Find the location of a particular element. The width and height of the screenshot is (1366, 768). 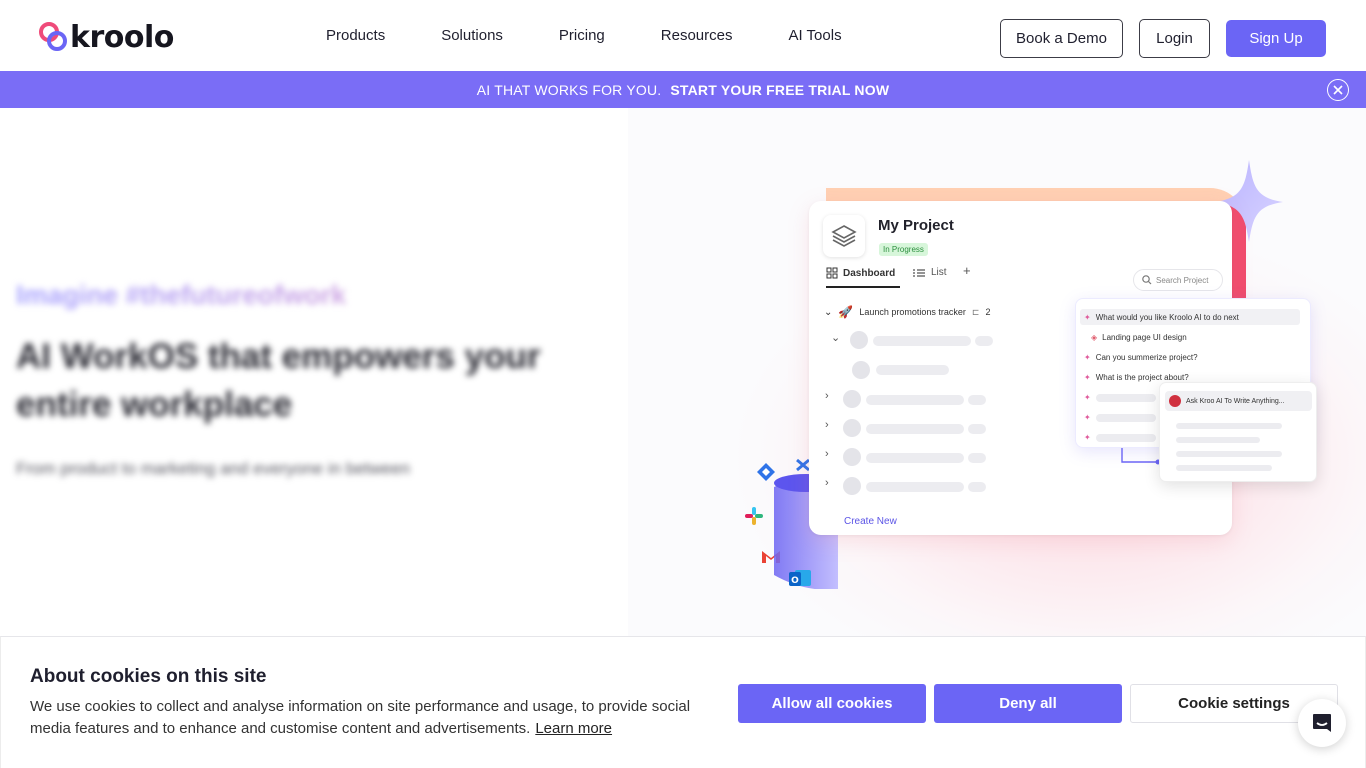

tab-dashboard: Dashboard is located at coordinates (860, 273).